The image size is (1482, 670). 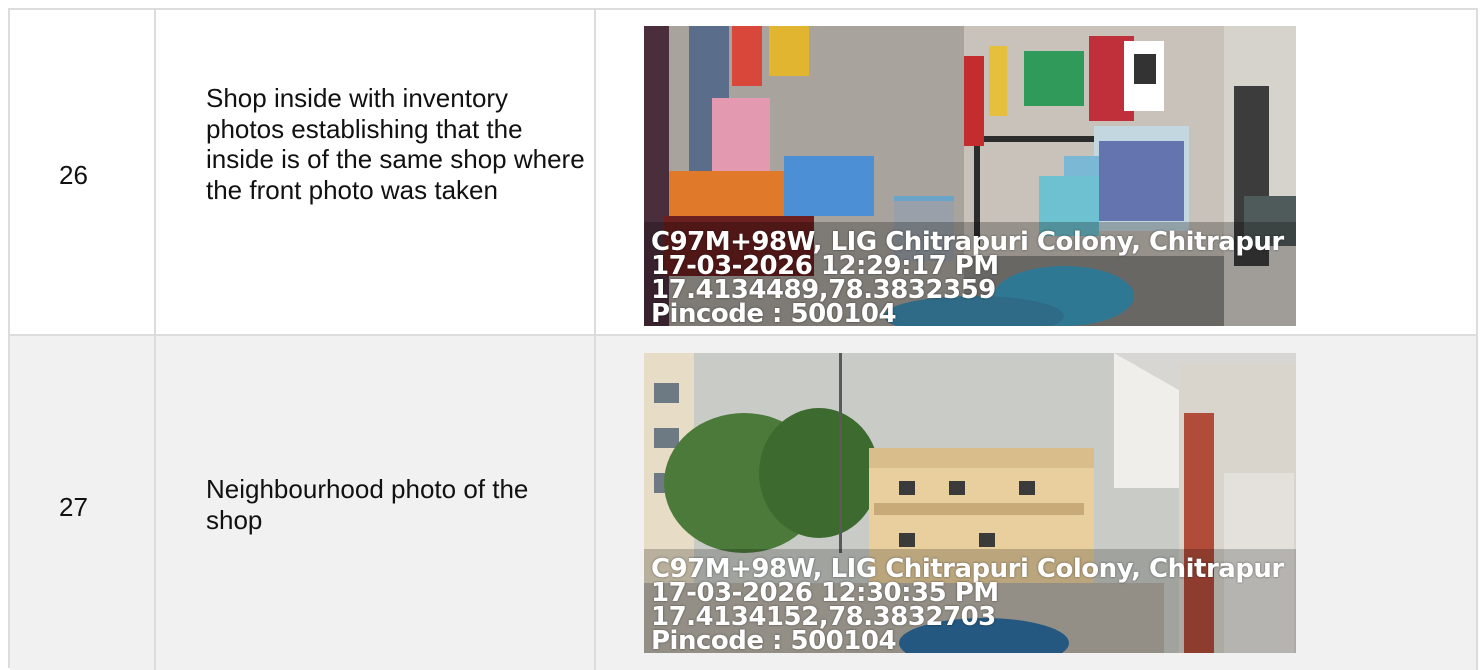 What do you see at coordinates (367, 504) in the screenshot?
I see `description-text: Neighbourhood photo of the shop` at bounding box center [367, 504].